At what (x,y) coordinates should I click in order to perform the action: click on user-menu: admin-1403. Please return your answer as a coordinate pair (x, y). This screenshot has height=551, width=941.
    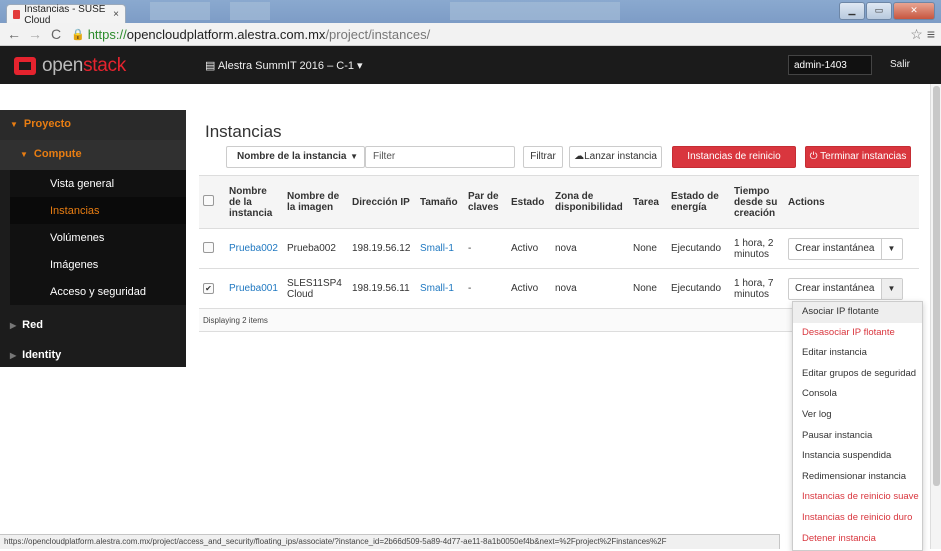
    Looking at the image, I should click on (830, 65).